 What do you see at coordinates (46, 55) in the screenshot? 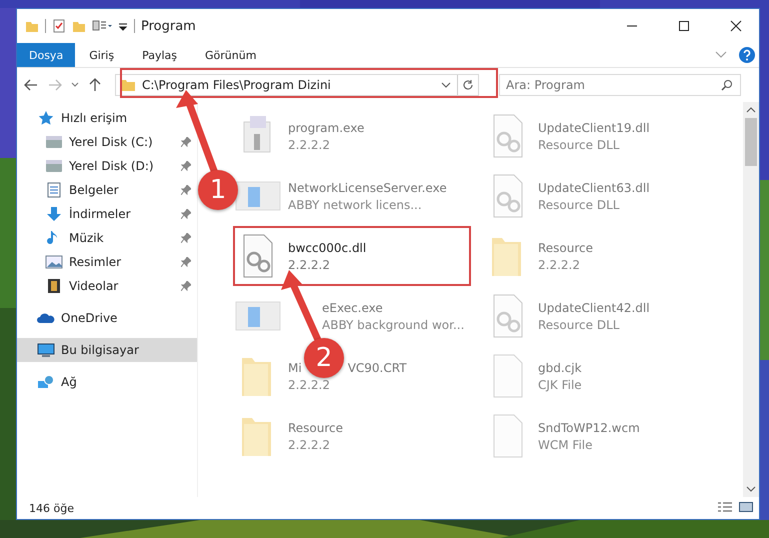
I see `ribbon-tab: Dosya` at bounding box center [46, 55].